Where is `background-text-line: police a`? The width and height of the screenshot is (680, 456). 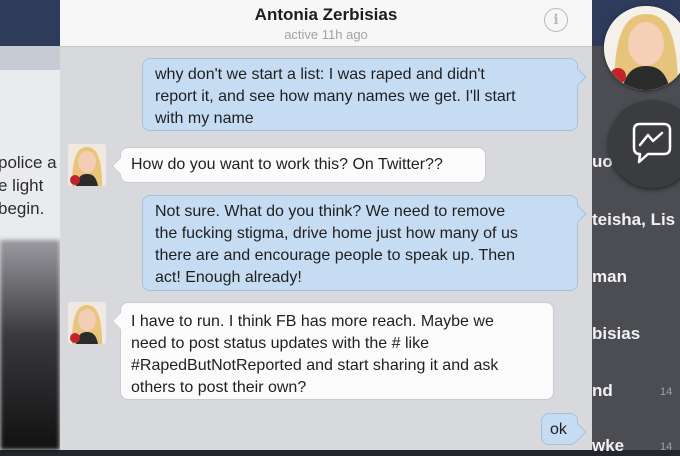
background-text-line: police a is located at coordinates (28, 162).